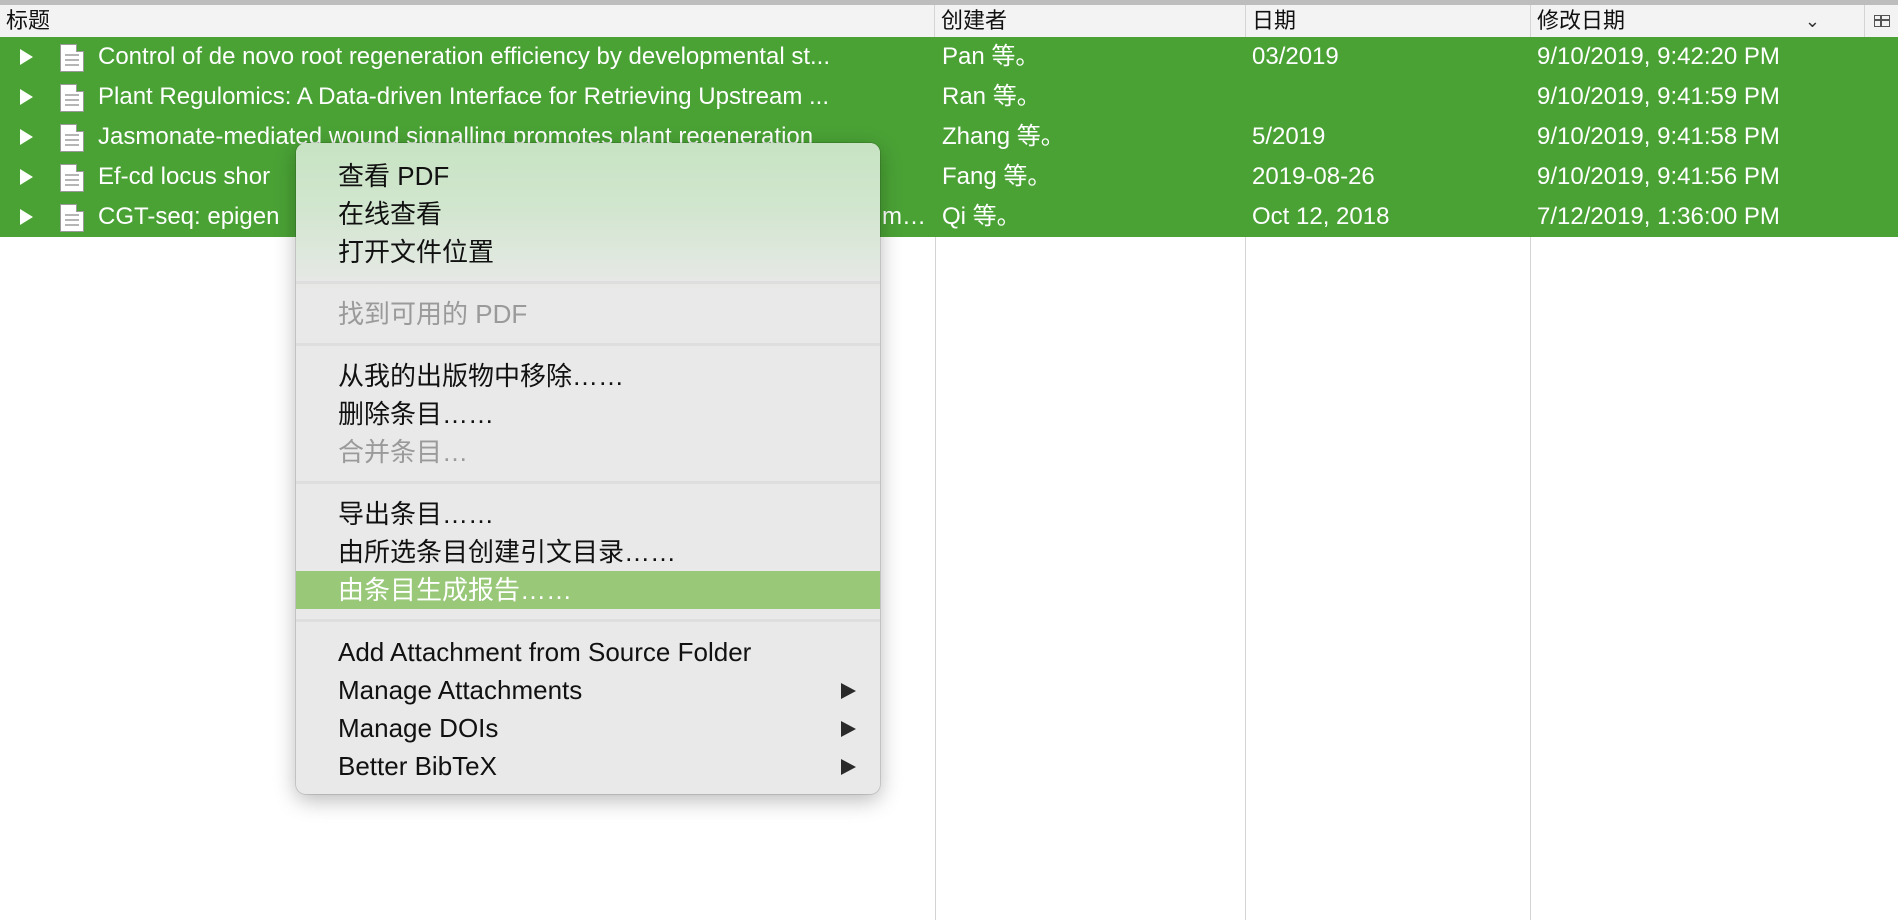 The height and width of the screenshot is (920, 1898). What do you see at coordinates (588, 728) in the screenshot?
I see `menu-item-manage-dois: Manage DOIs` at bounding box center [588, 728].